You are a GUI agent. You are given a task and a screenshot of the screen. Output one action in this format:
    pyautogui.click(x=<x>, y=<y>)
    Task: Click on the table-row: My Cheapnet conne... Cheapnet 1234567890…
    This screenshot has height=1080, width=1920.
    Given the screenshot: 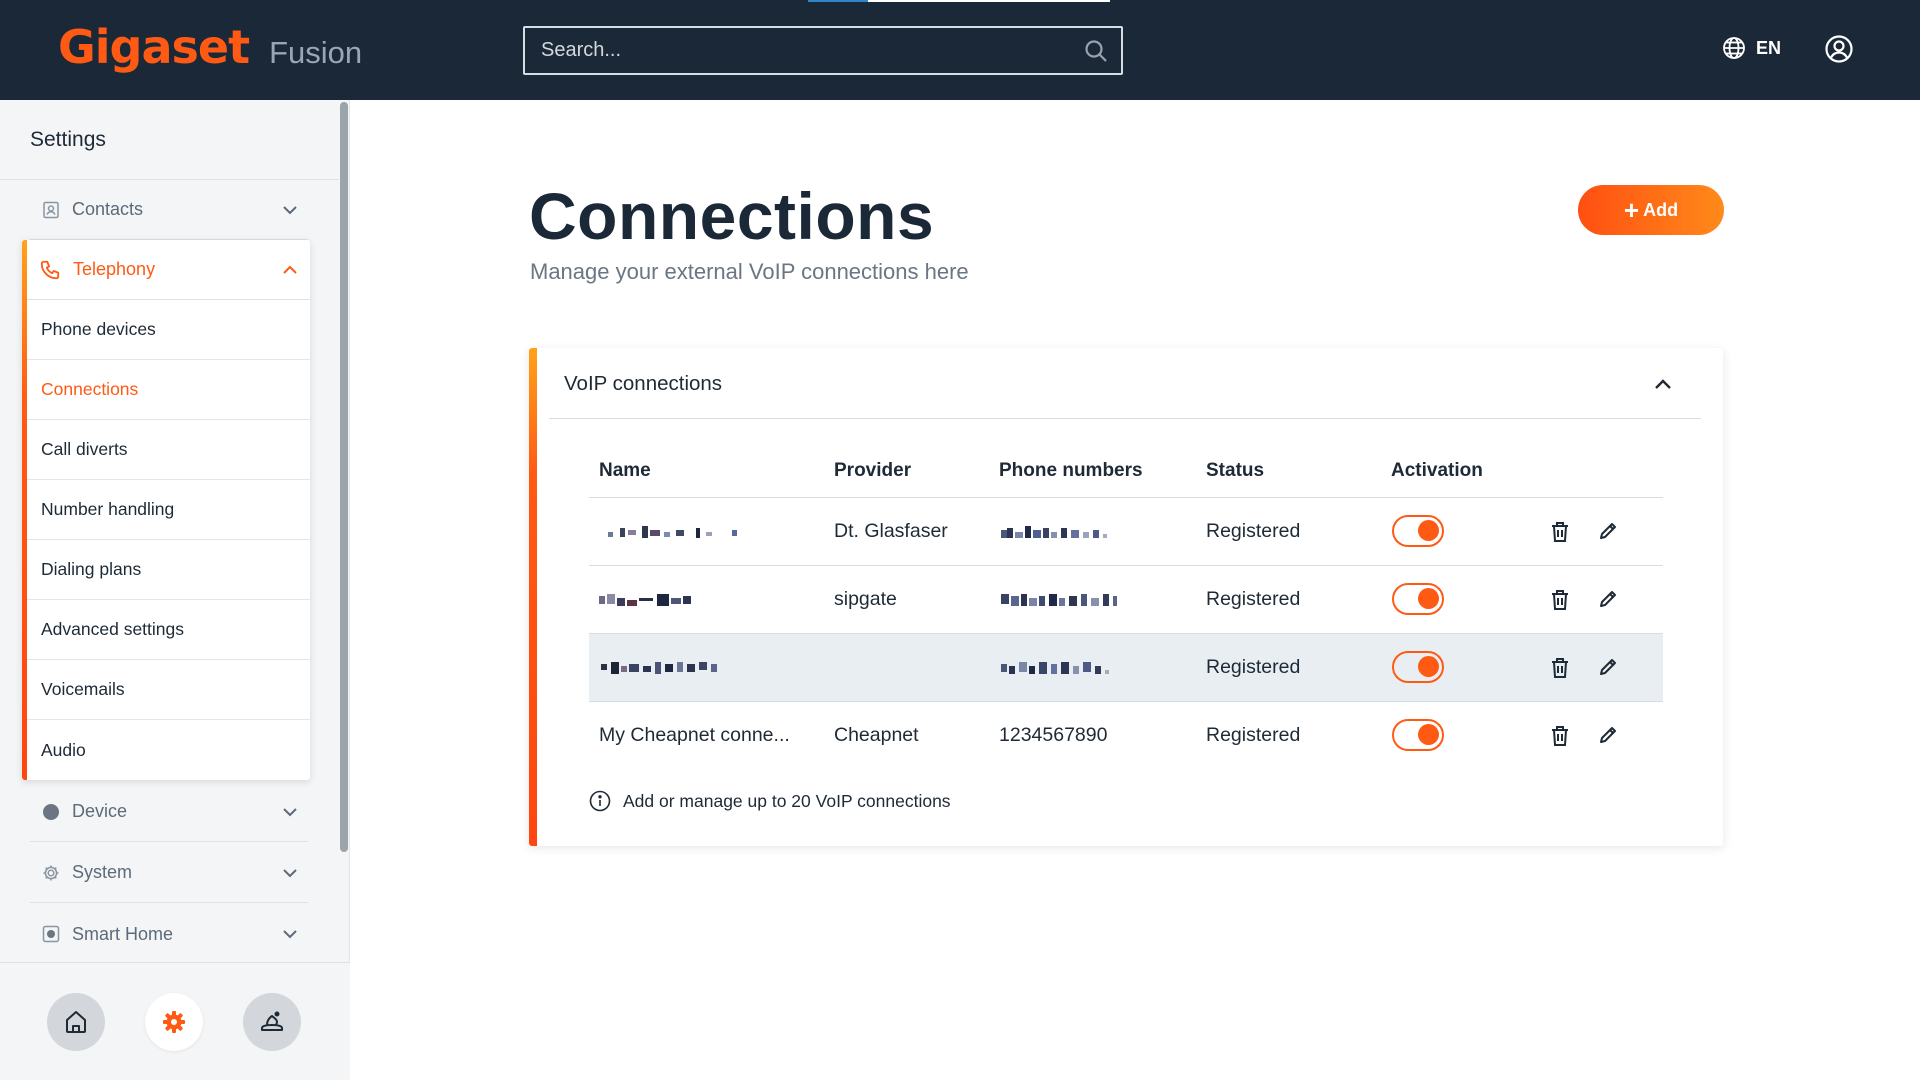 What is the action you would take?
    pyautogui.click(x=1126, y=736)
    